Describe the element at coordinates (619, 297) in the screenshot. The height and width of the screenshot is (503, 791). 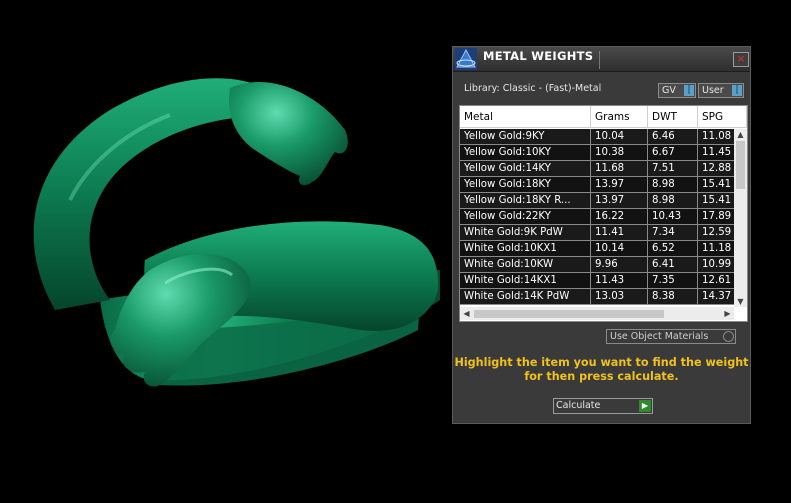
I see `cell-grams: 13.03` at that location.